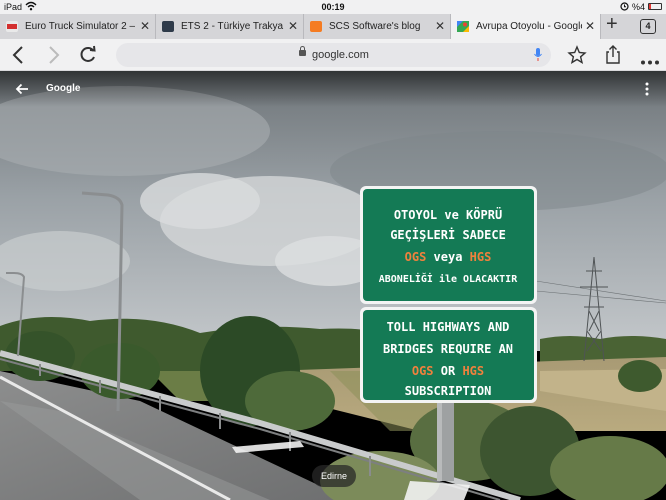 The image size is (666, 500). I want to click on sign-en-line4: SUBSCRIPTION, so click(448, 391).